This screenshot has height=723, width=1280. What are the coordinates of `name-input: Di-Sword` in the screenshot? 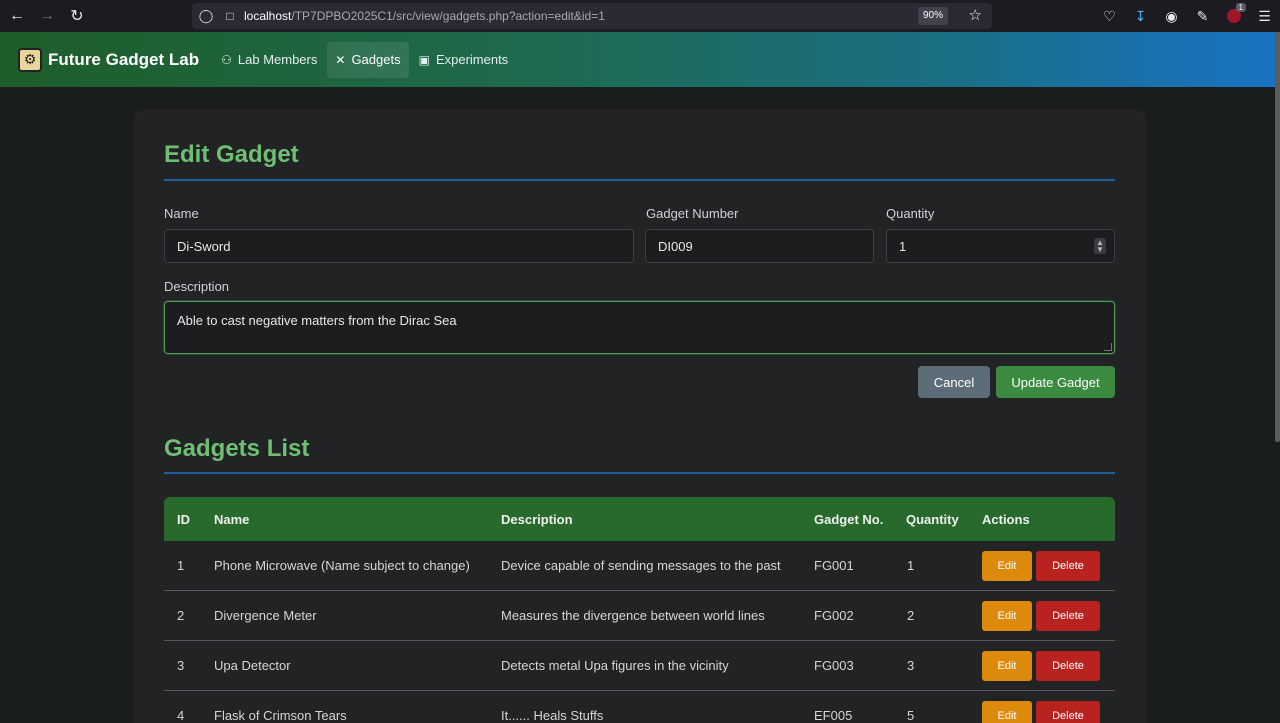 It's located at (399, 246).